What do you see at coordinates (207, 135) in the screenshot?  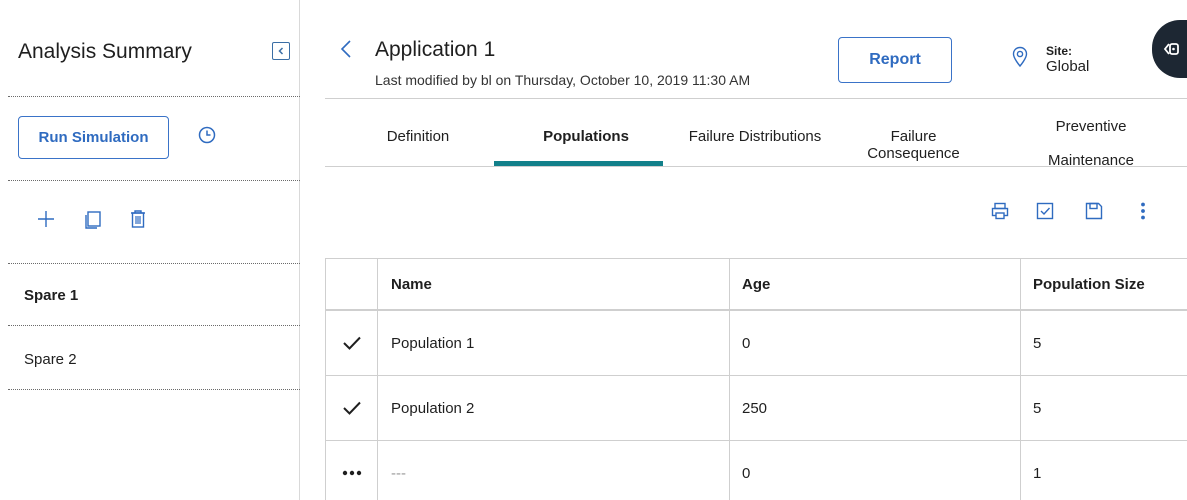 I see `history-icon` at bounding box center [207, 135].